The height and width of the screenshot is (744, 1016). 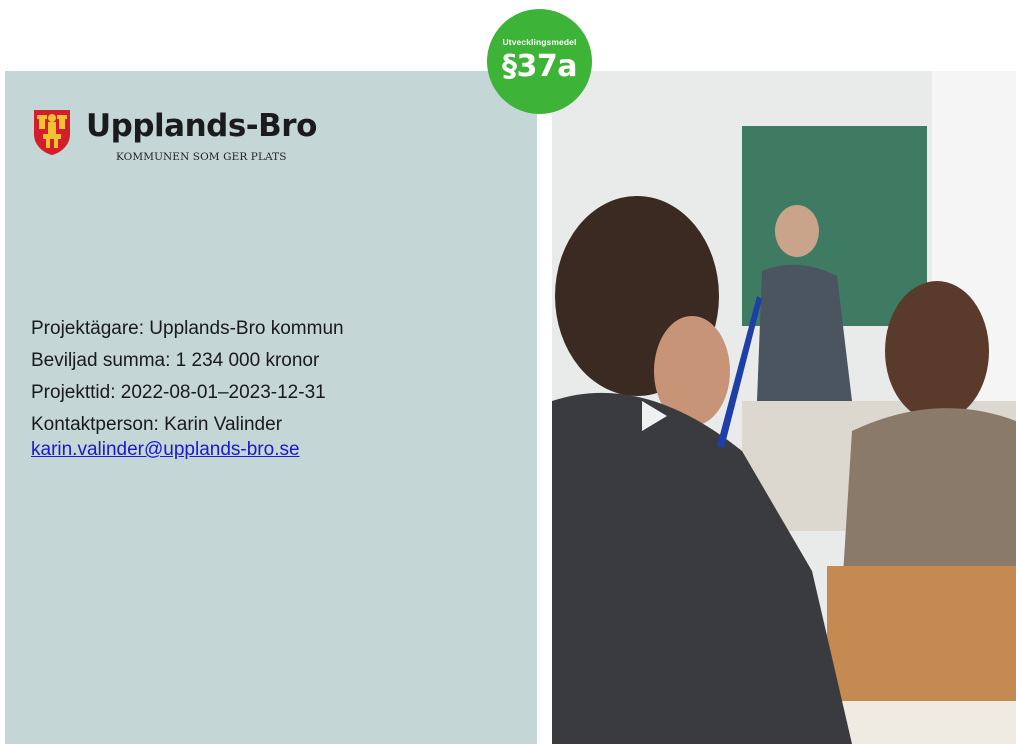 I want to click on logo-tagline: KOMMUNEN SOM GER PLATS, so click(x=201, y=157).